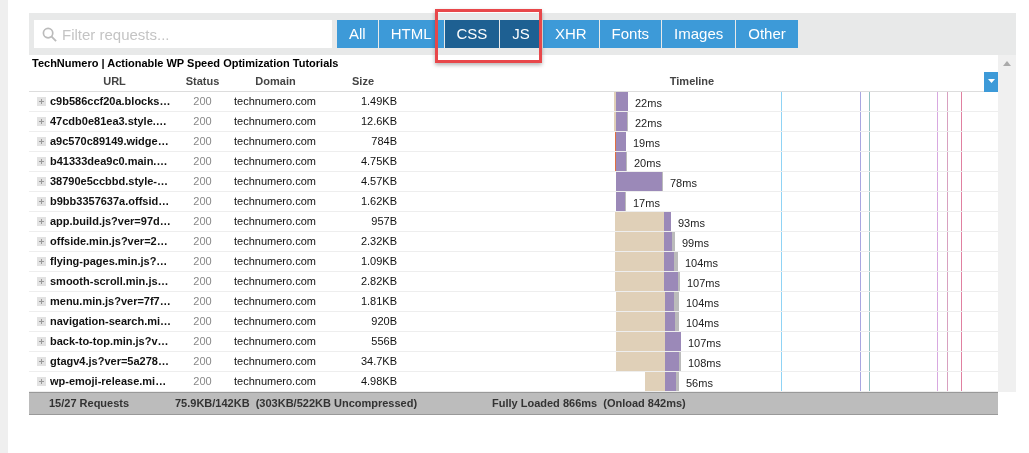 This screenshot has width=1029, height=453. I want to click on size-cell-text: 1.49KB, so click(378, 102).